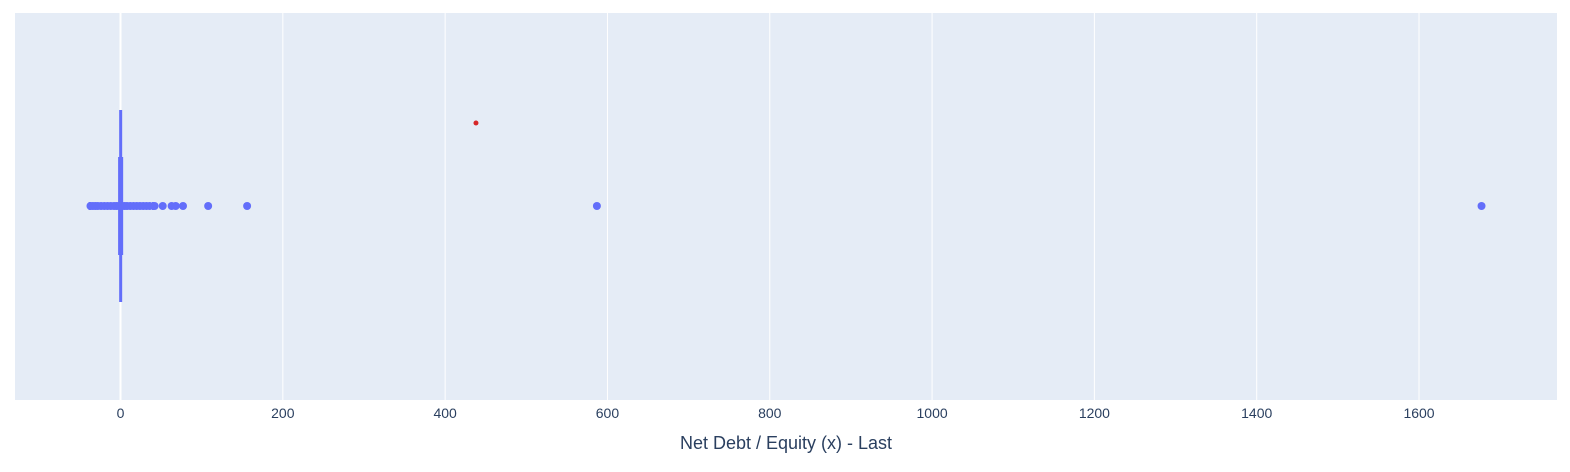 The image size is (1570, 472). What do you see at coordinates (1418, 413) in the screenshot?
I see `x-tick-label: 1600` at bounding box center [1418, 413].